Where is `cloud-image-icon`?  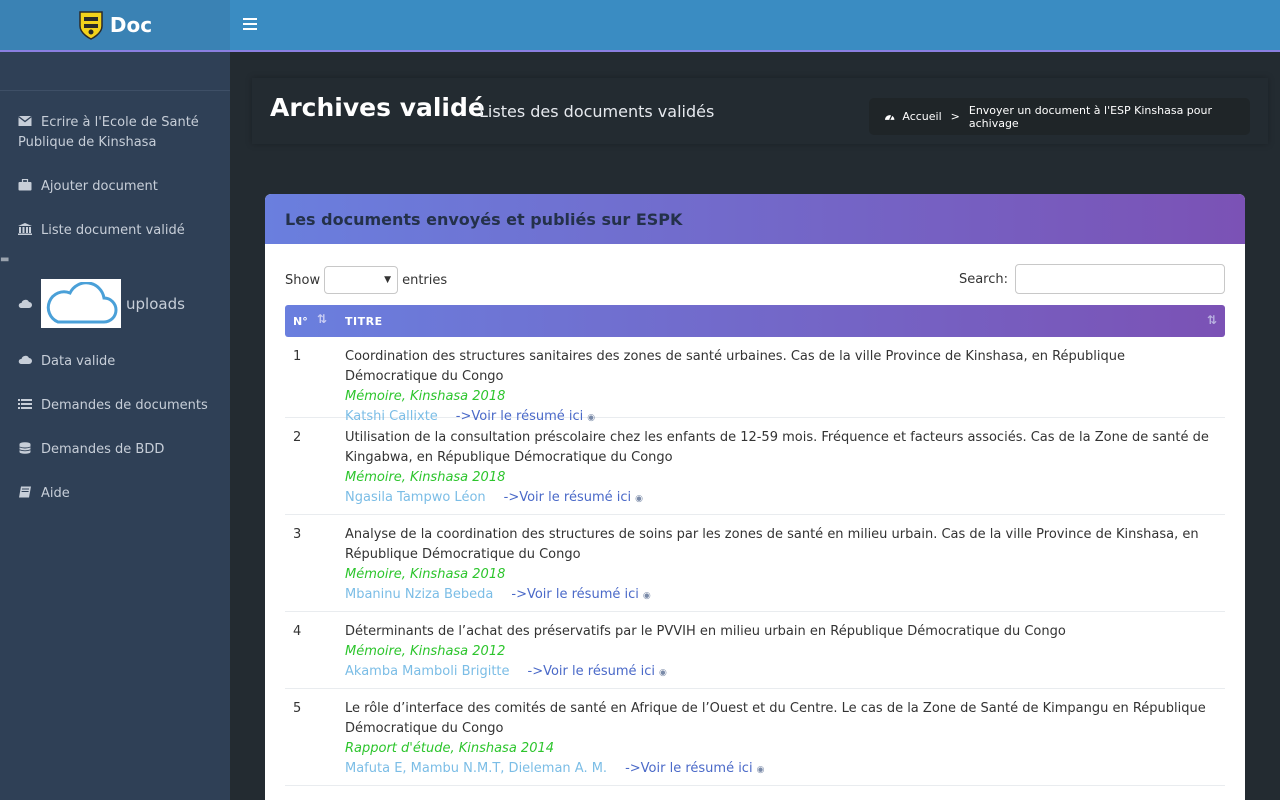
cloud-image-icon is located at coordinates (82, 302).